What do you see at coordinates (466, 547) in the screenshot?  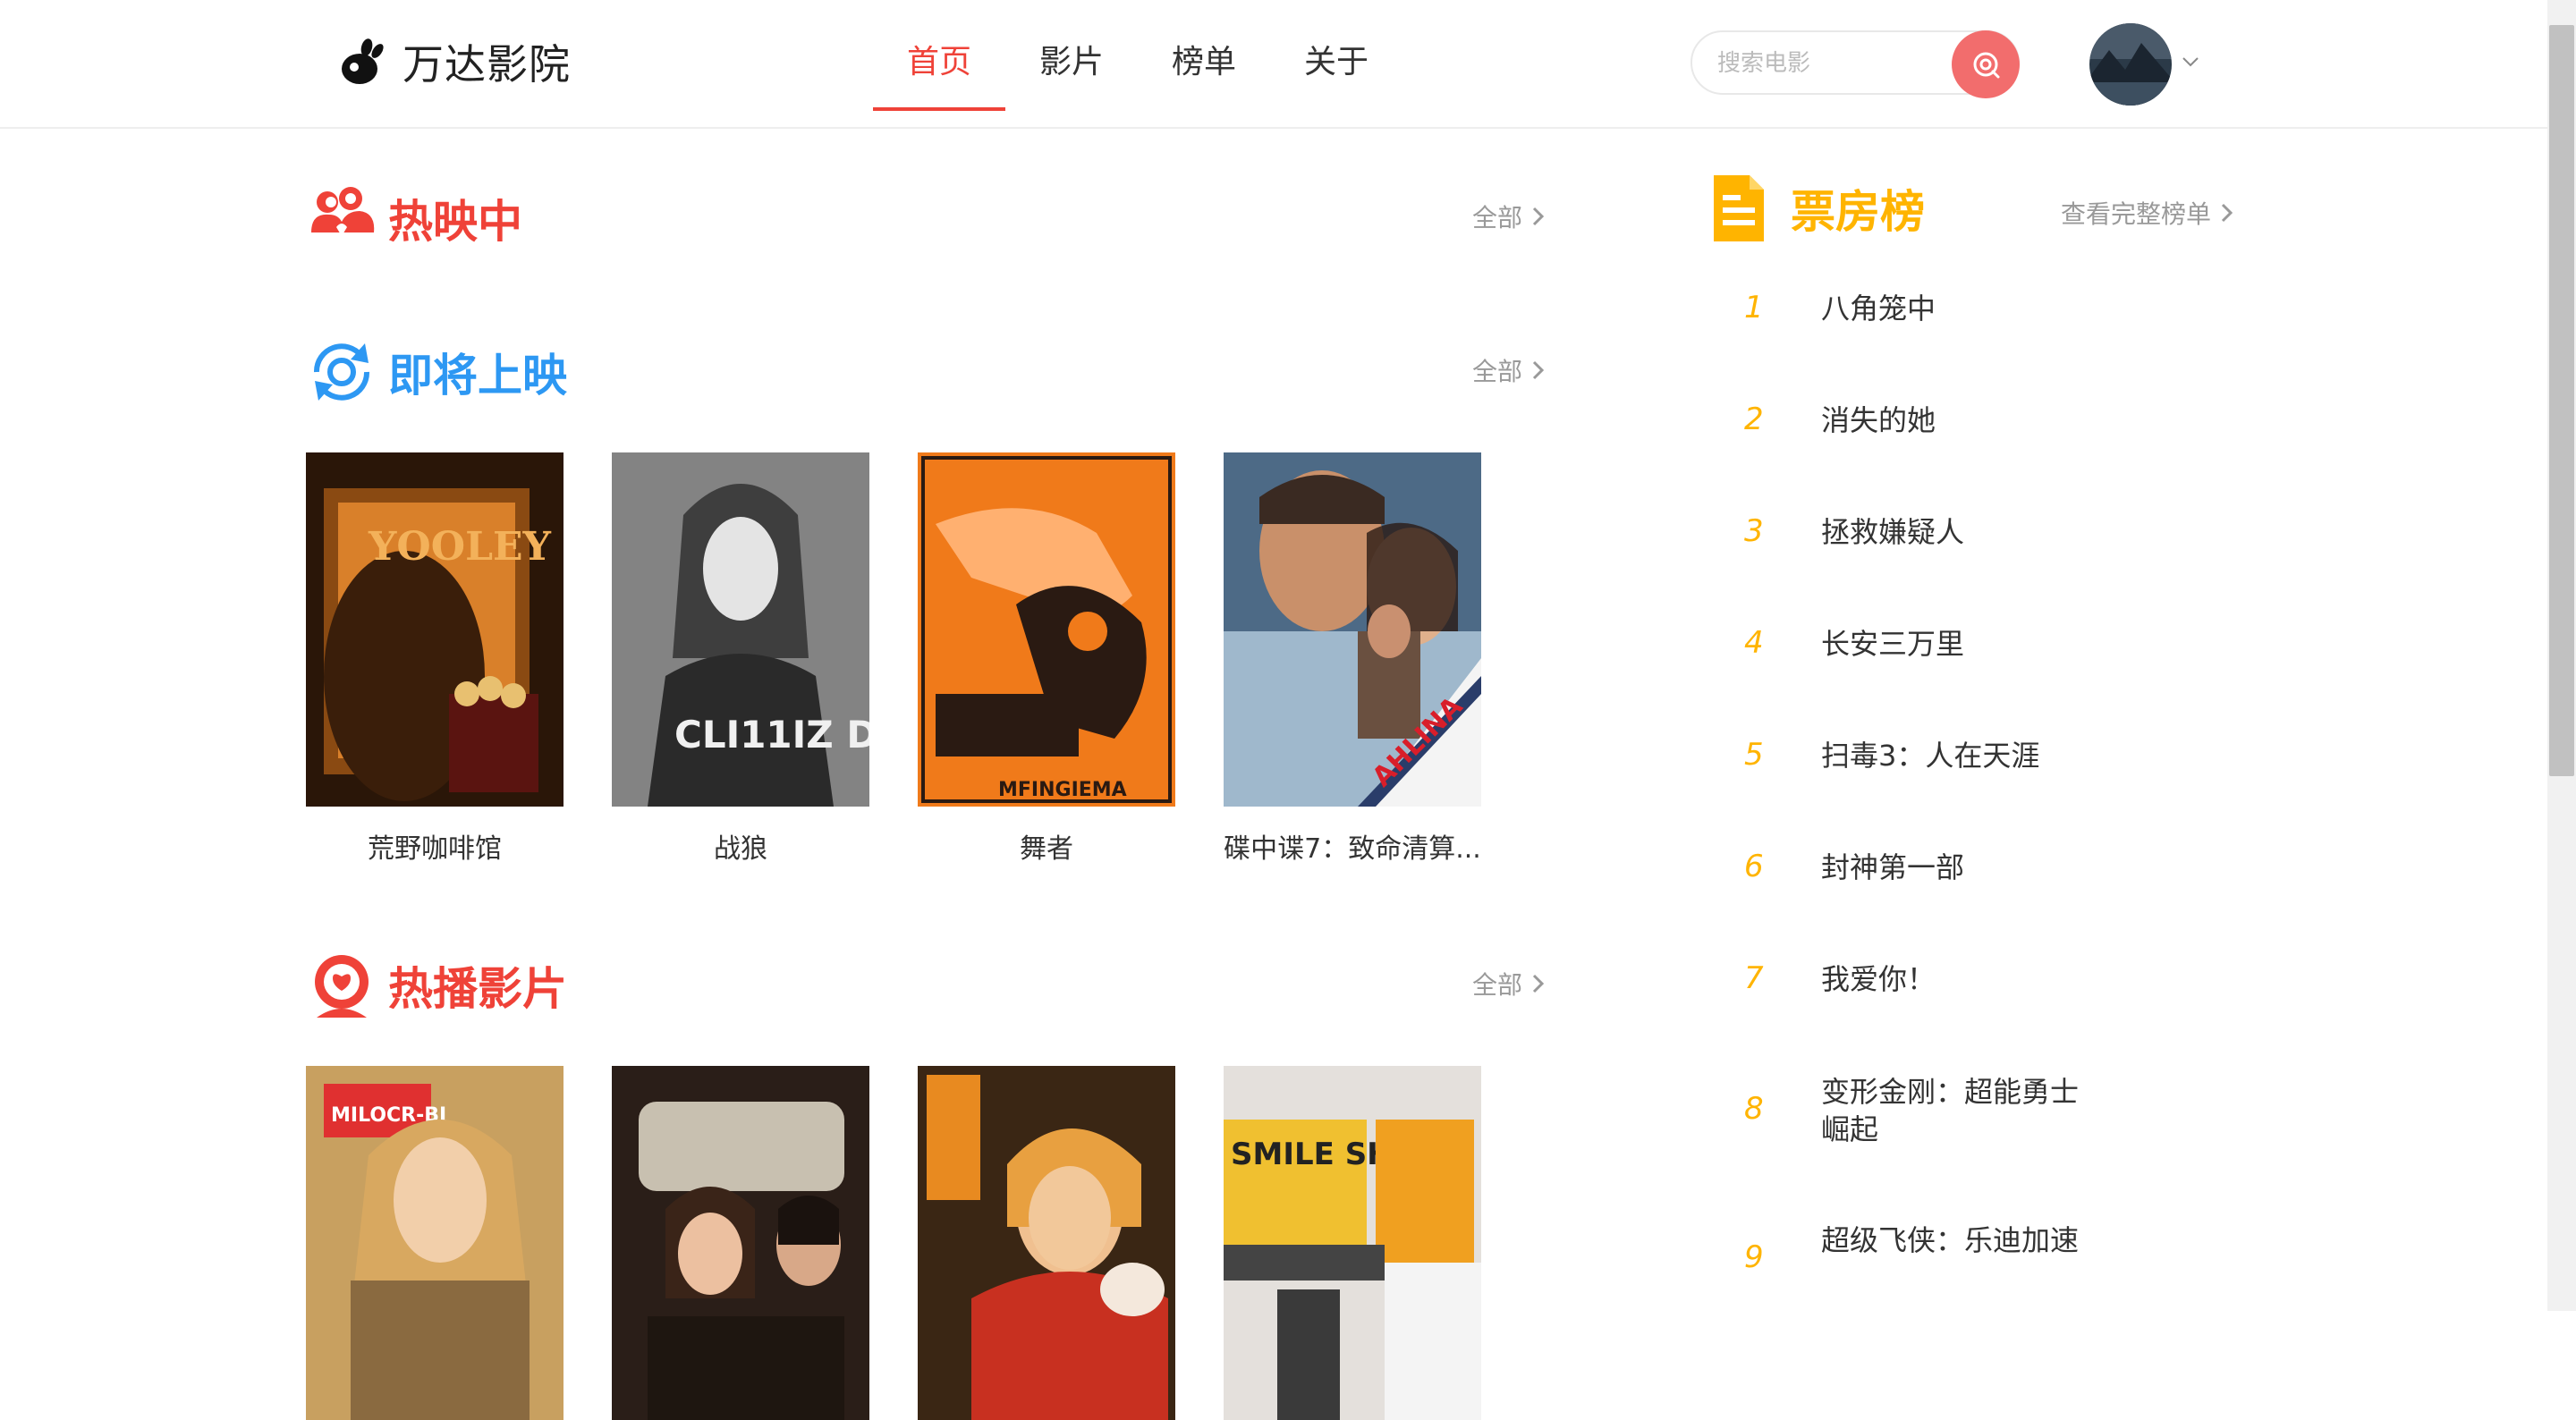 I see `svg-text: YOOLEY MIBBIEM` at bounding box center [466, 547].